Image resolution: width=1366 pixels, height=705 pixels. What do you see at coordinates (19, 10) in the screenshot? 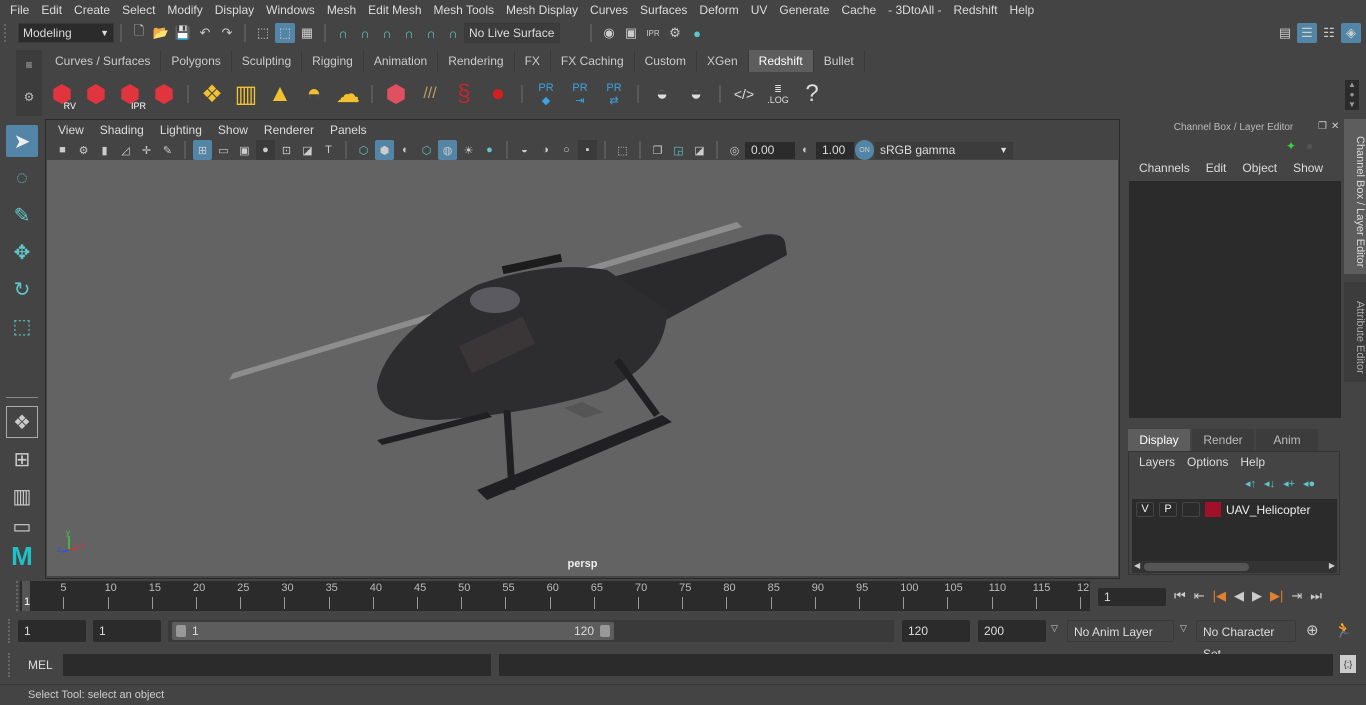
I see `menu-file: File` at bounding box center [19, 10].